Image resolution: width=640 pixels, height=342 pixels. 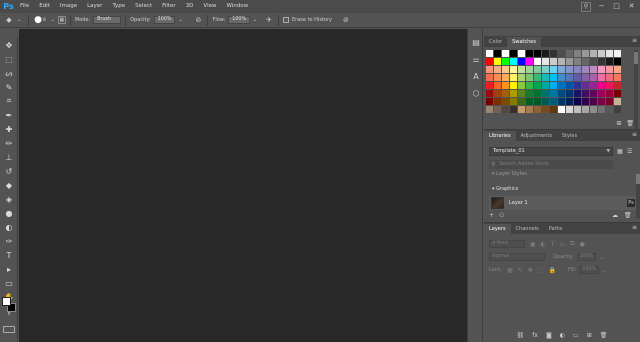 What do you see at coordinates (6, 301) in the screenshot?
I see `foreground-color` at bounding box center [6, 301].